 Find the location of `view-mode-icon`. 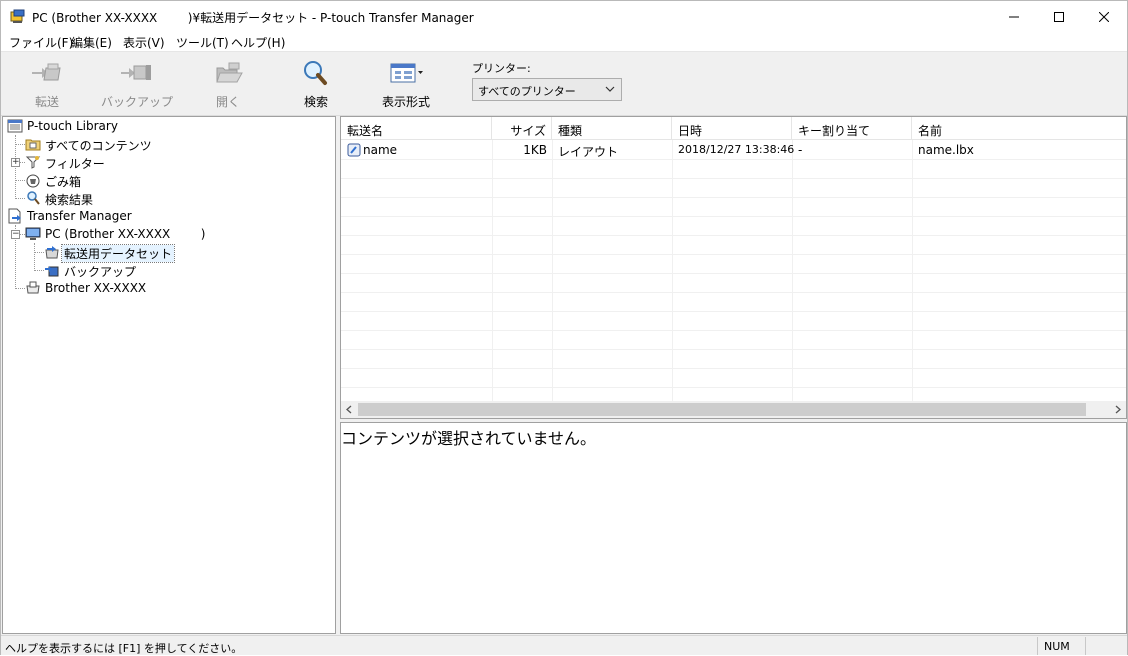

view-mode-icon is located at coordinates (406, 73).